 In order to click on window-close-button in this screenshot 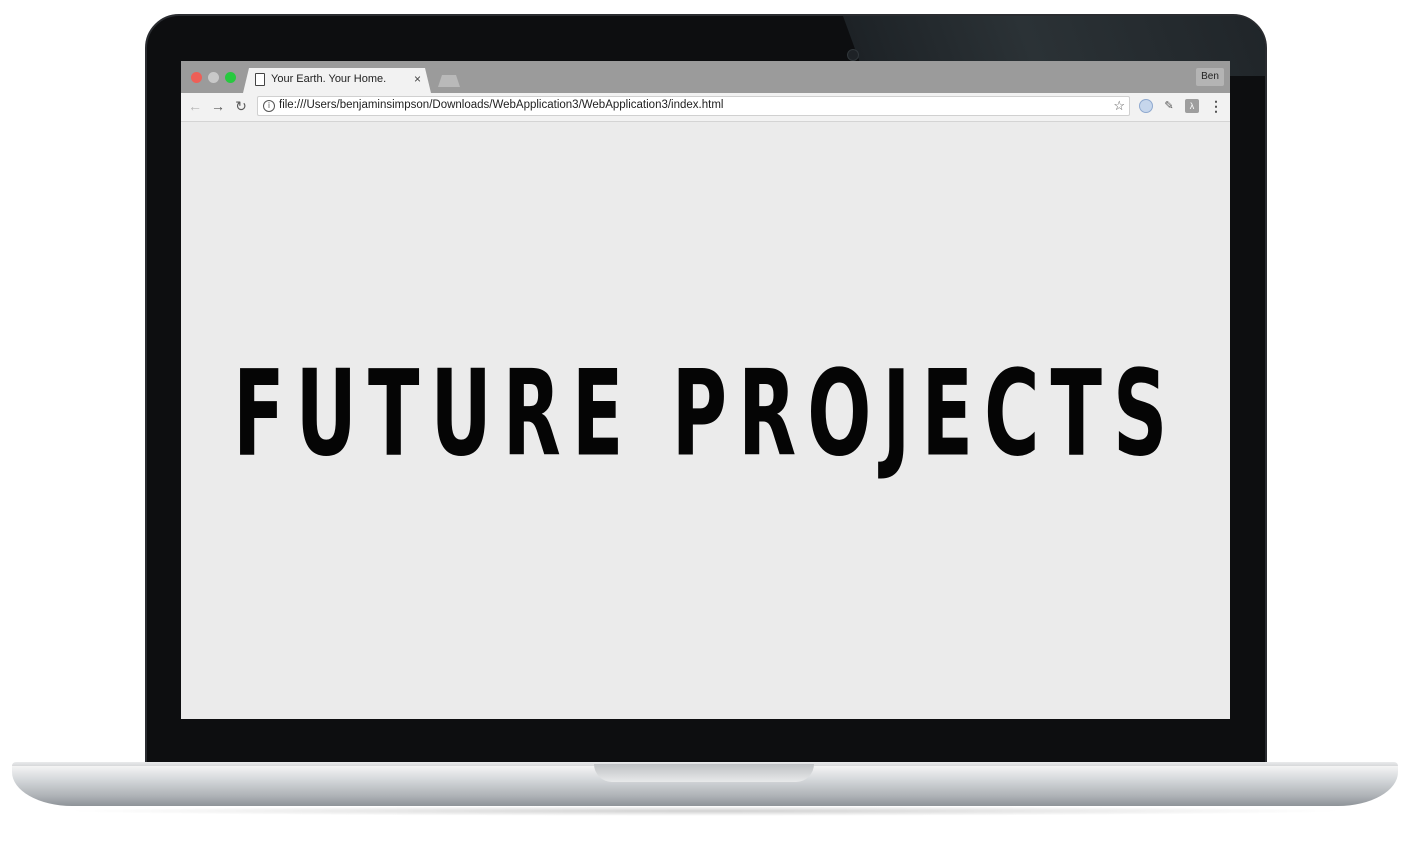, I will do `click(196, 77)`.